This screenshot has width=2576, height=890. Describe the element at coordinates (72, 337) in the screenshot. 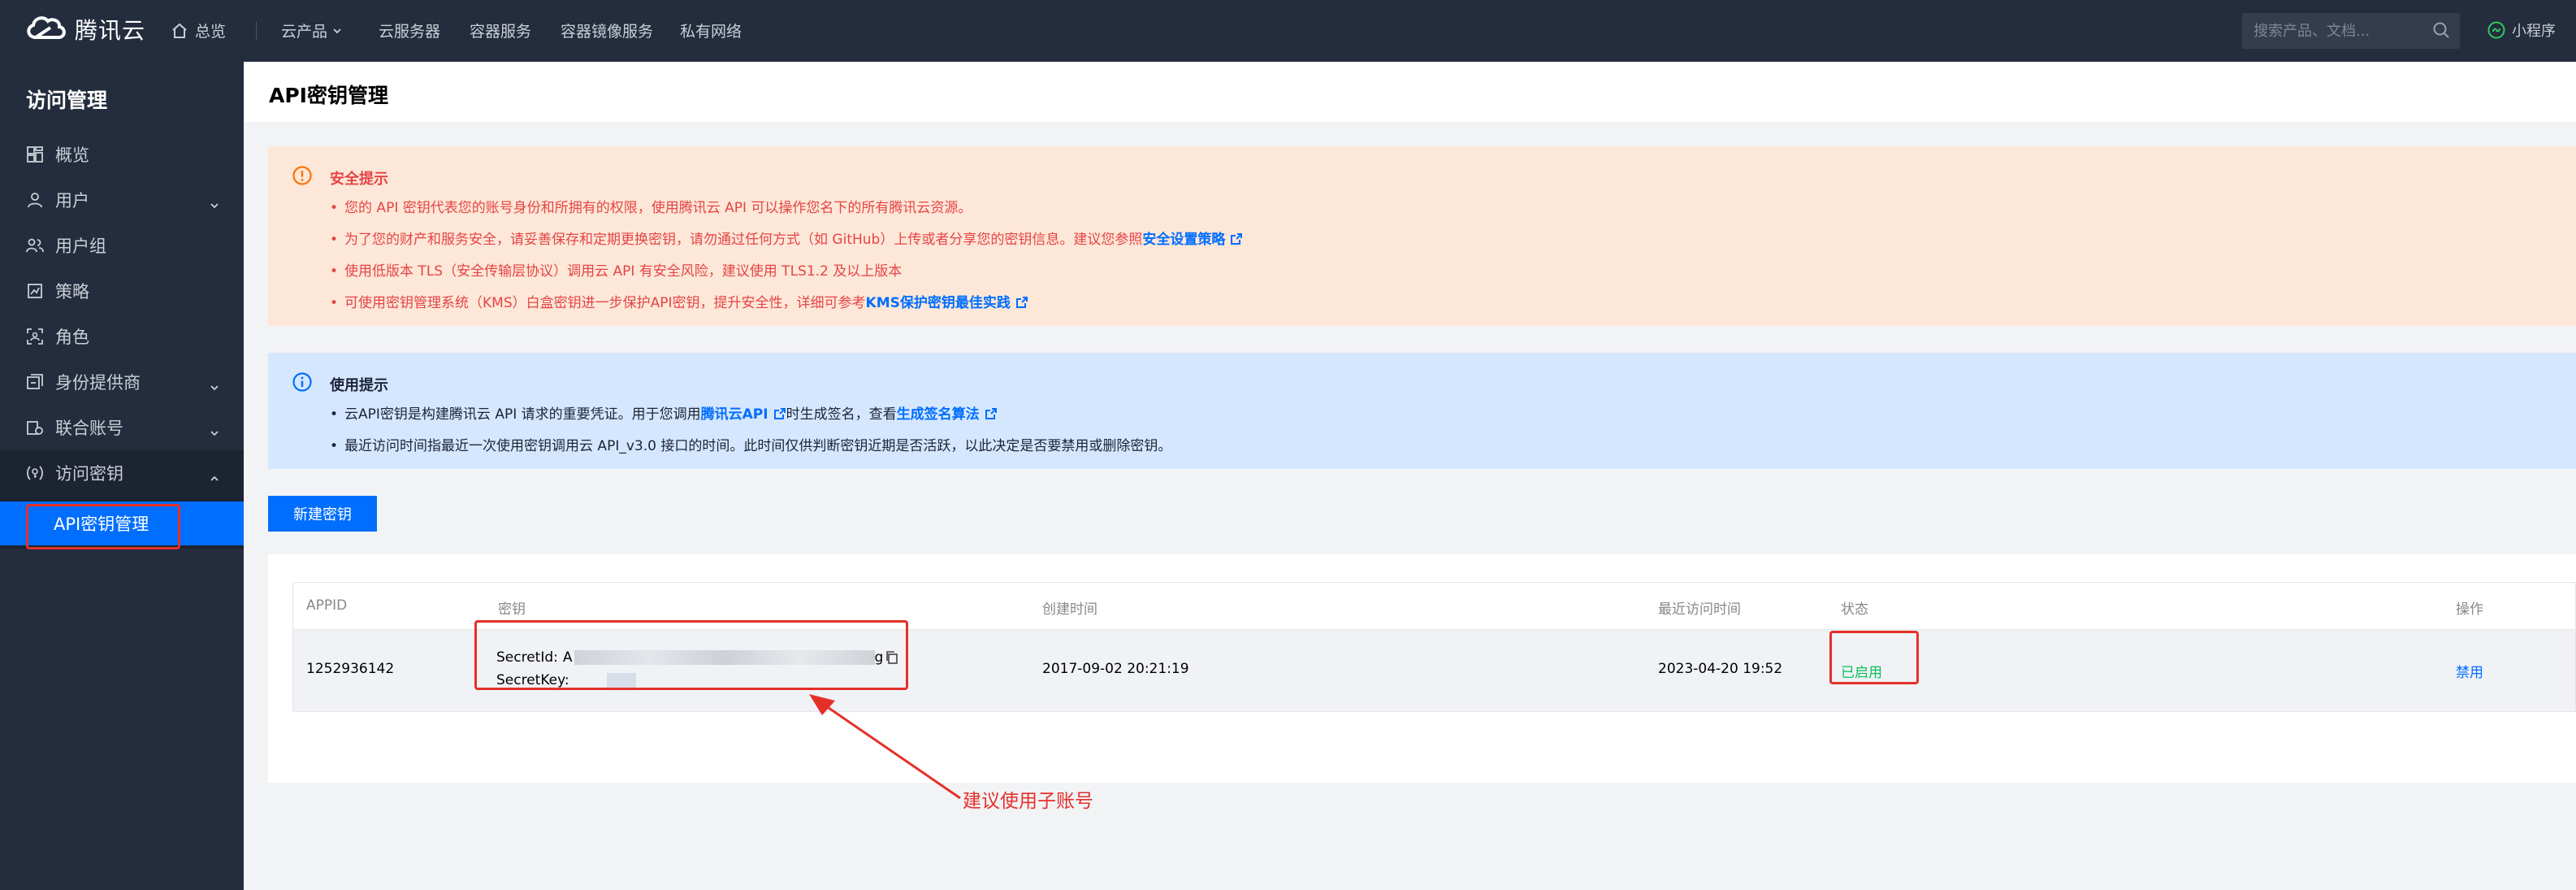

I see `sidebar-item-label: 角色` at that location.